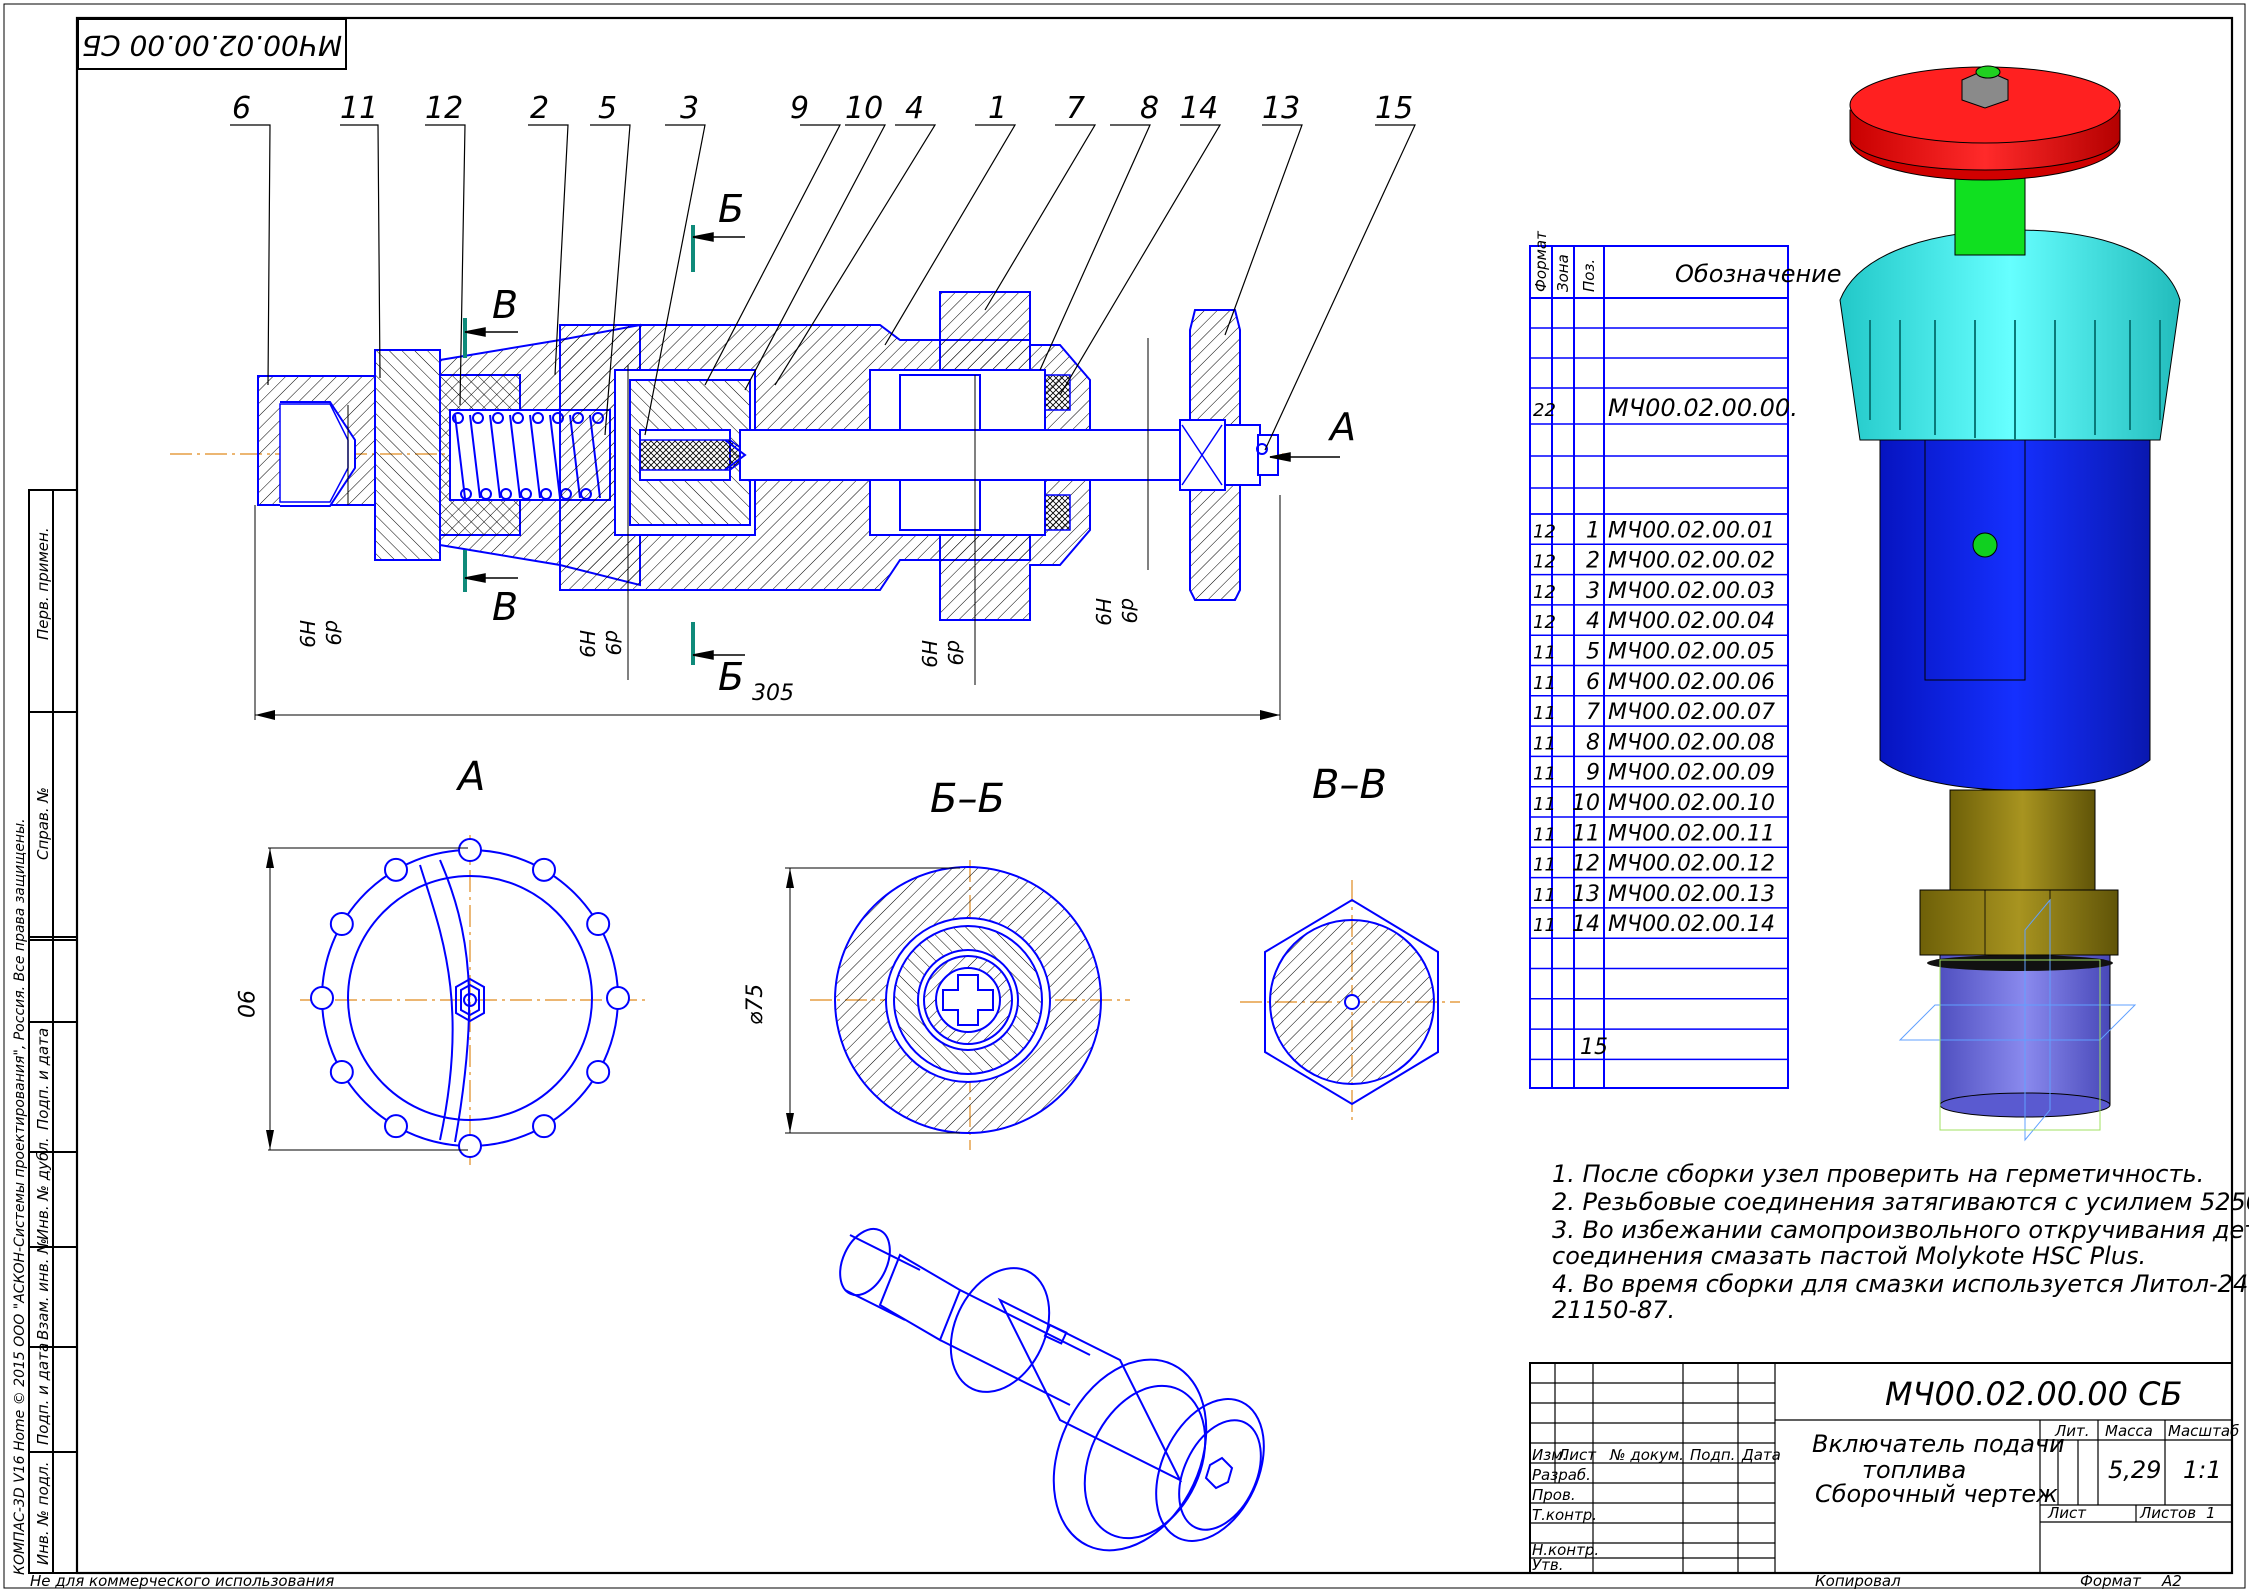 The image size is (2249, 1592). What do you see at coordinates (2171, 1581) in the screenshot?
I see `footer-format-value: A2` at bounding box center [2171, 1581].